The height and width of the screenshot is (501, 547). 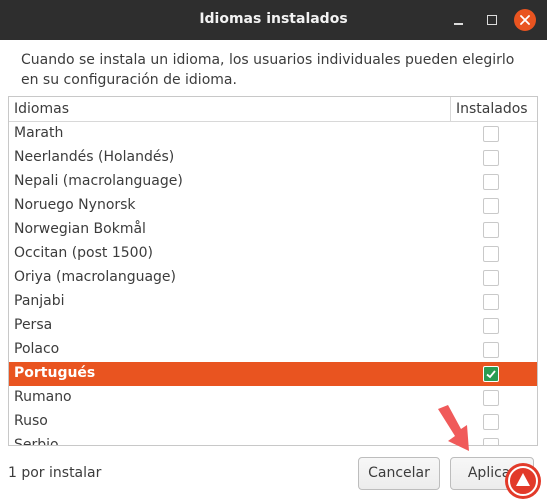 What do you see at coordinates (459, 20) in the screenshot?
I see `minimize-icon` at bounding box center [459, 20].